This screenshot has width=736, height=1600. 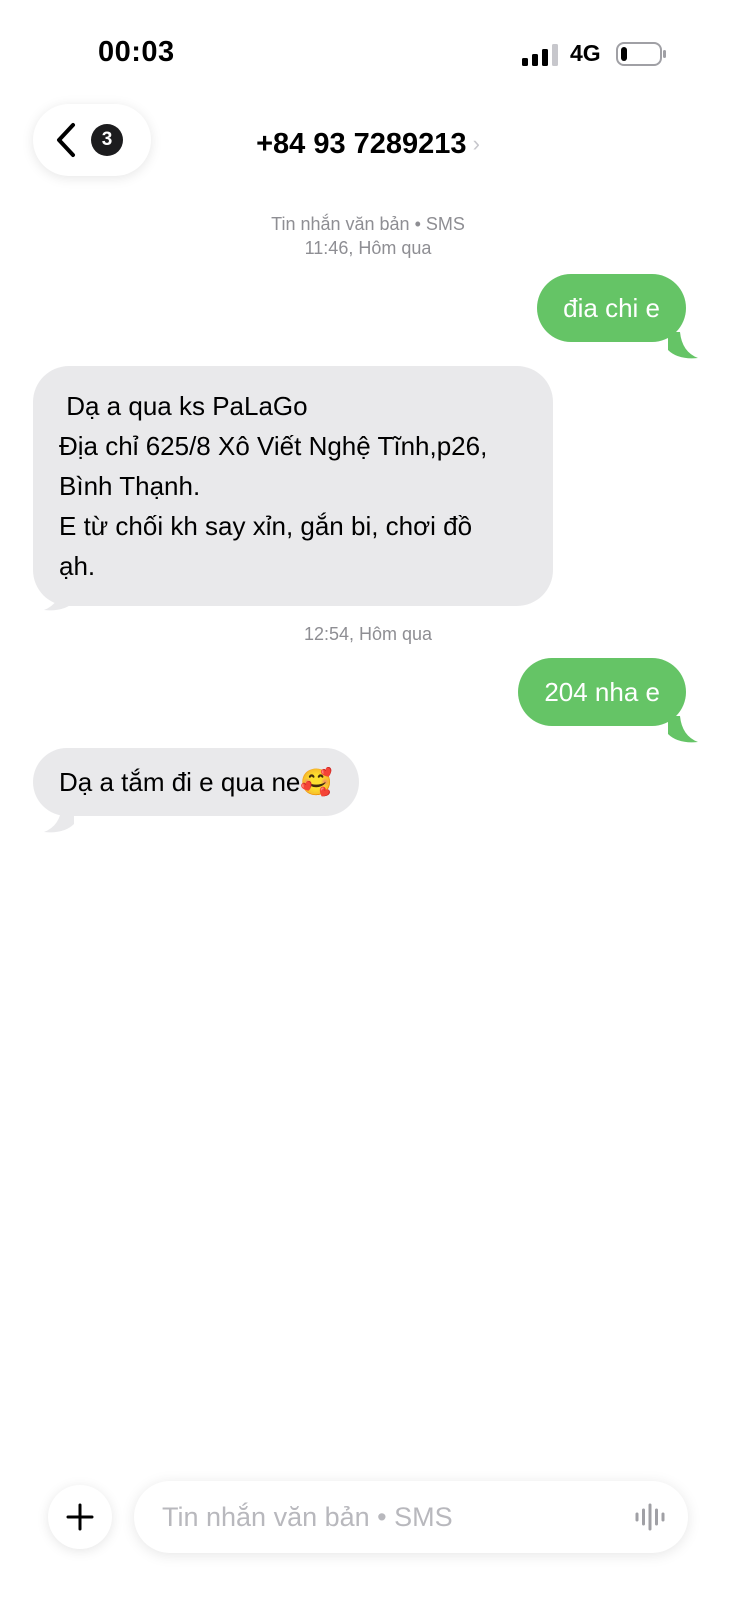 I want to click on message-composer, so click(x=411, y=1517).